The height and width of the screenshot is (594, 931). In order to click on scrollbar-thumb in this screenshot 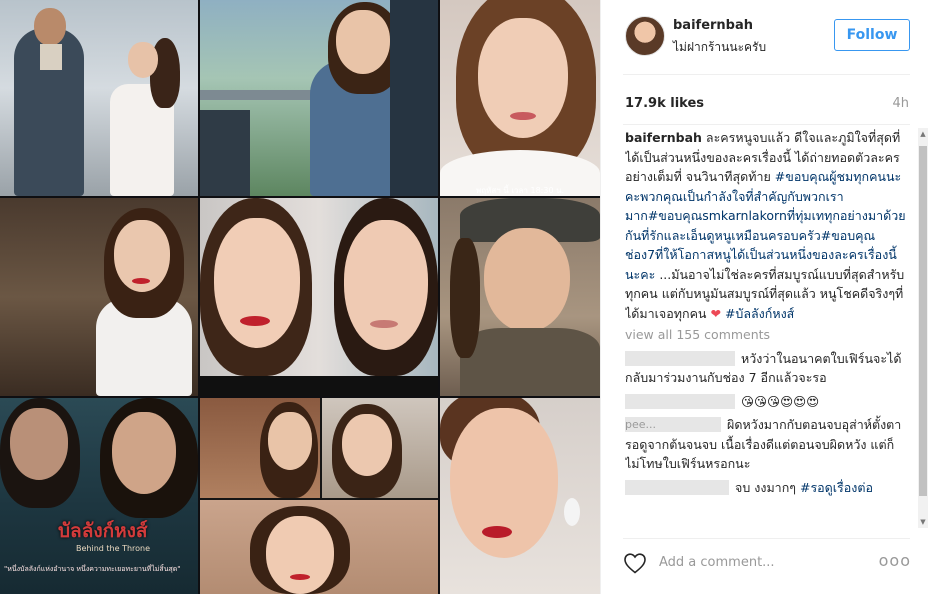, I will do `click(923, 321)`.